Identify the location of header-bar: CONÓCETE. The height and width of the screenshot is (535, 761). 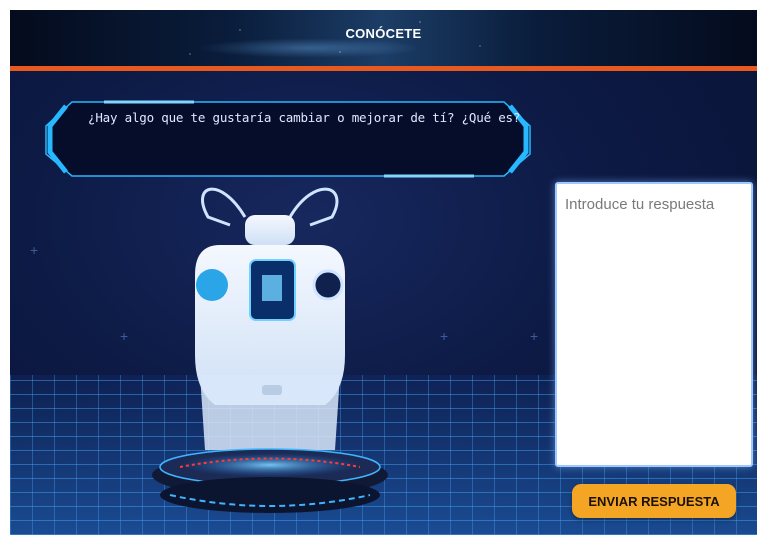
(383, 38).